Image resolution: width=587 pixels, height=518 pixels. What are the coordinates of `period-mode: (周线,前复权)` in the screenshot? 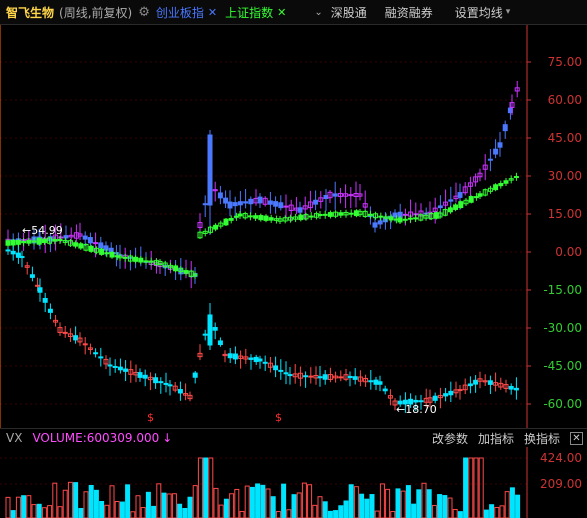 It's located at (95, 12).